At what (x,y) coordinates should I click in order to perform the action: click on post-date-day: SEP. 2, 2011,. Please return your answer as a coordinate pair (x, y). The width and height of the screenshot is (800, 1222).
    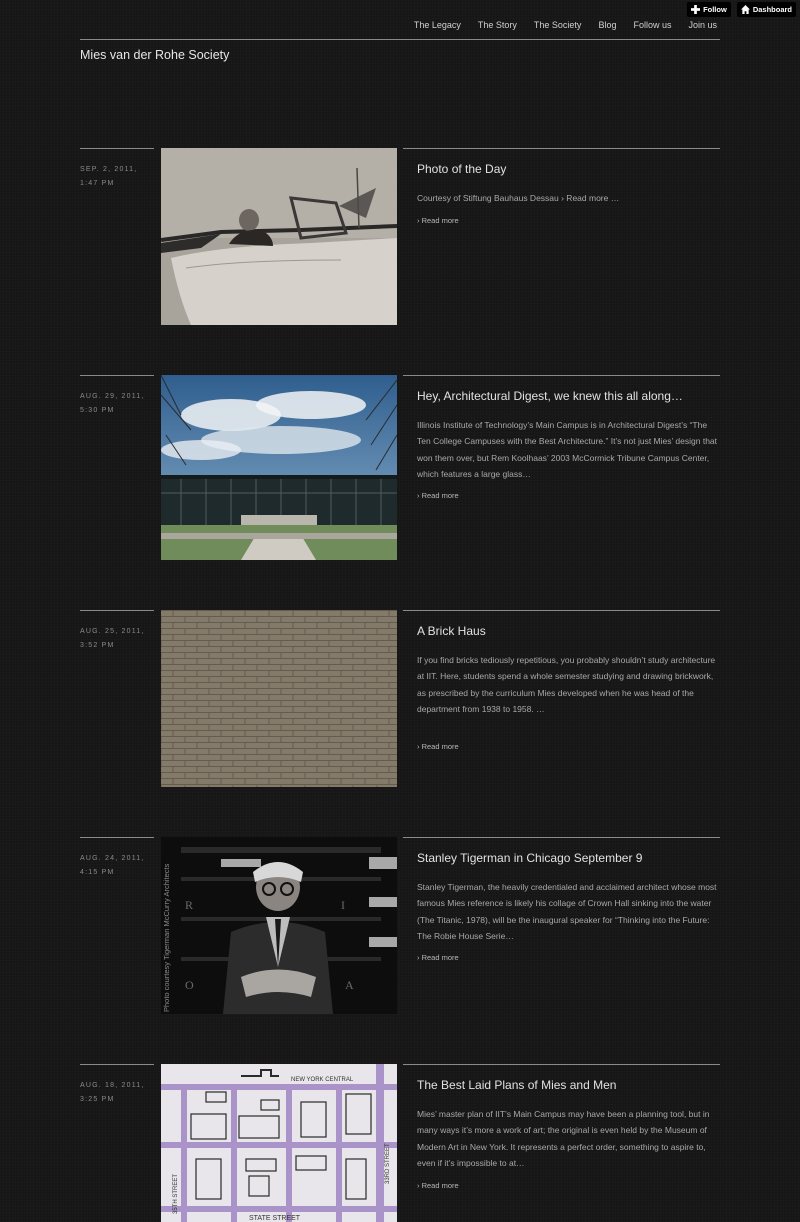
    Looking at the image, I should click on (109, 169).